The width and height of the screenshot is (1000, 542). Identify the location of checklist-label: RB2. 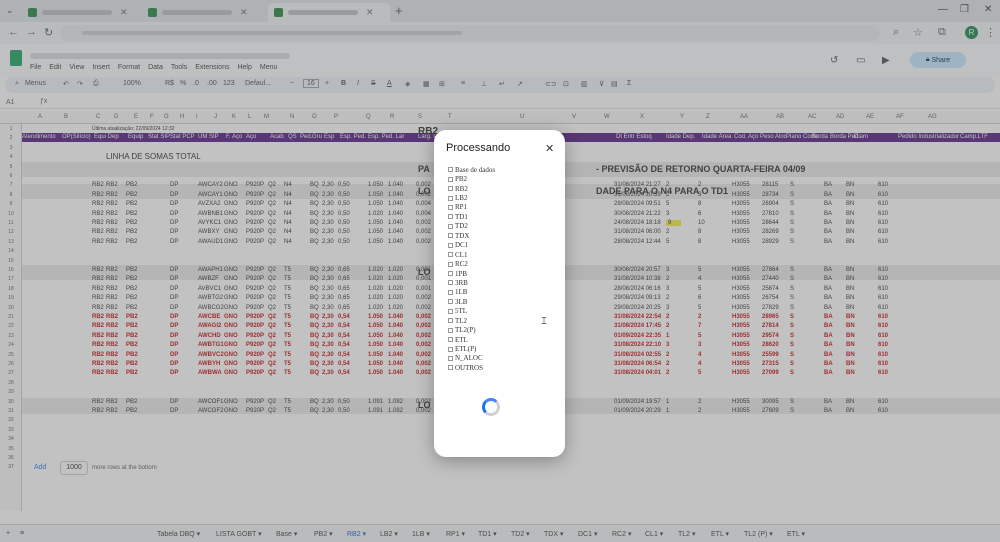
(461, 188).